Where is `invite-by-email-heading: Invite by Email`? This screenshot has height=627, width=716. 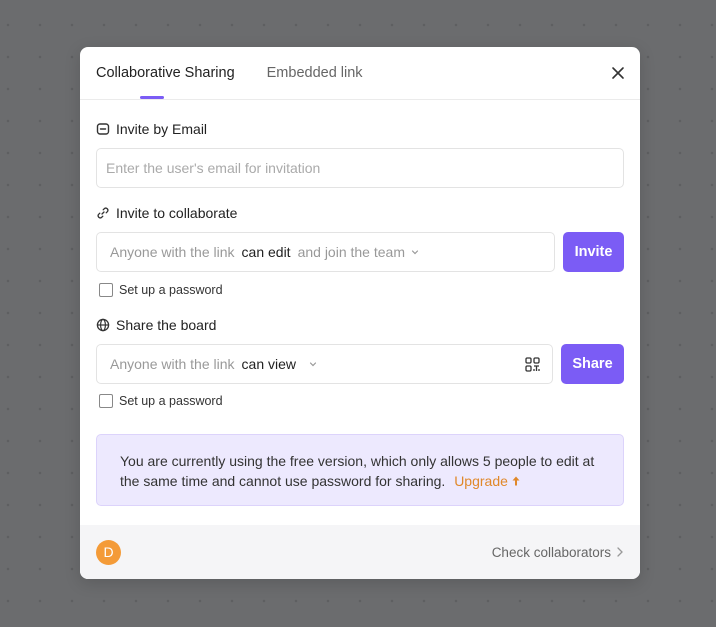
invite-by-email-heading: Invite by Email is located at coordinates (151, 129).